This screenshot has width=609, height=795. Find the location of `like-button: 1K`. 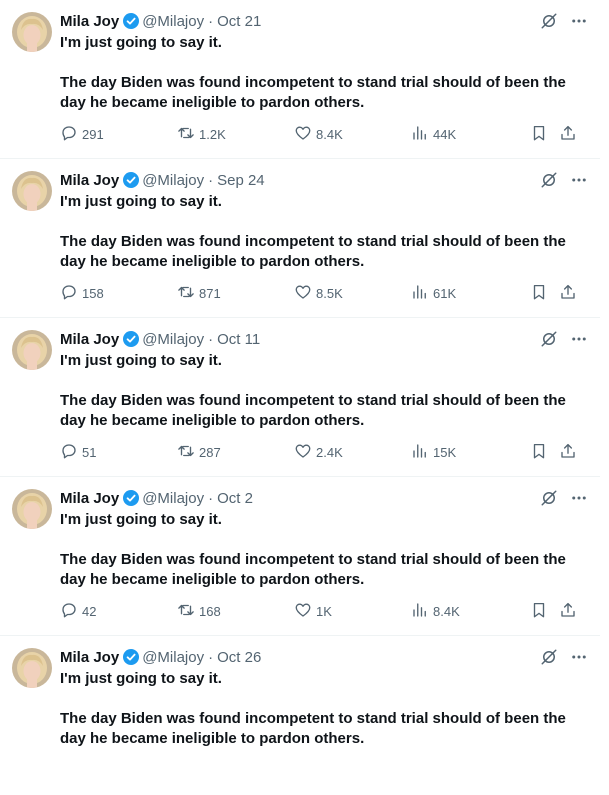

like-button: 1K is located at coordinates (313, 611).